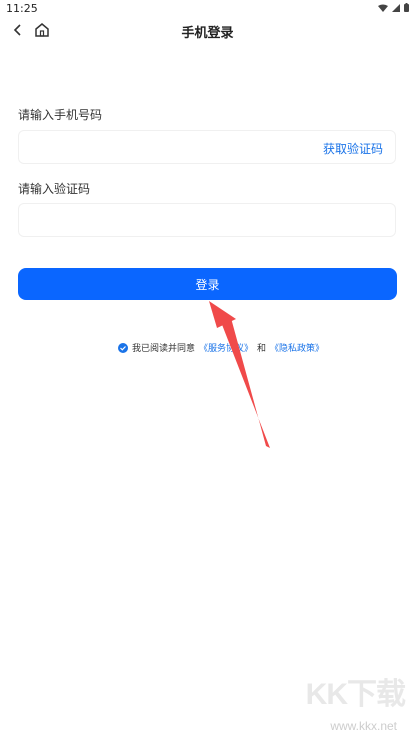  I want to click on code-label: 请输入验证码, so click(54, 189).